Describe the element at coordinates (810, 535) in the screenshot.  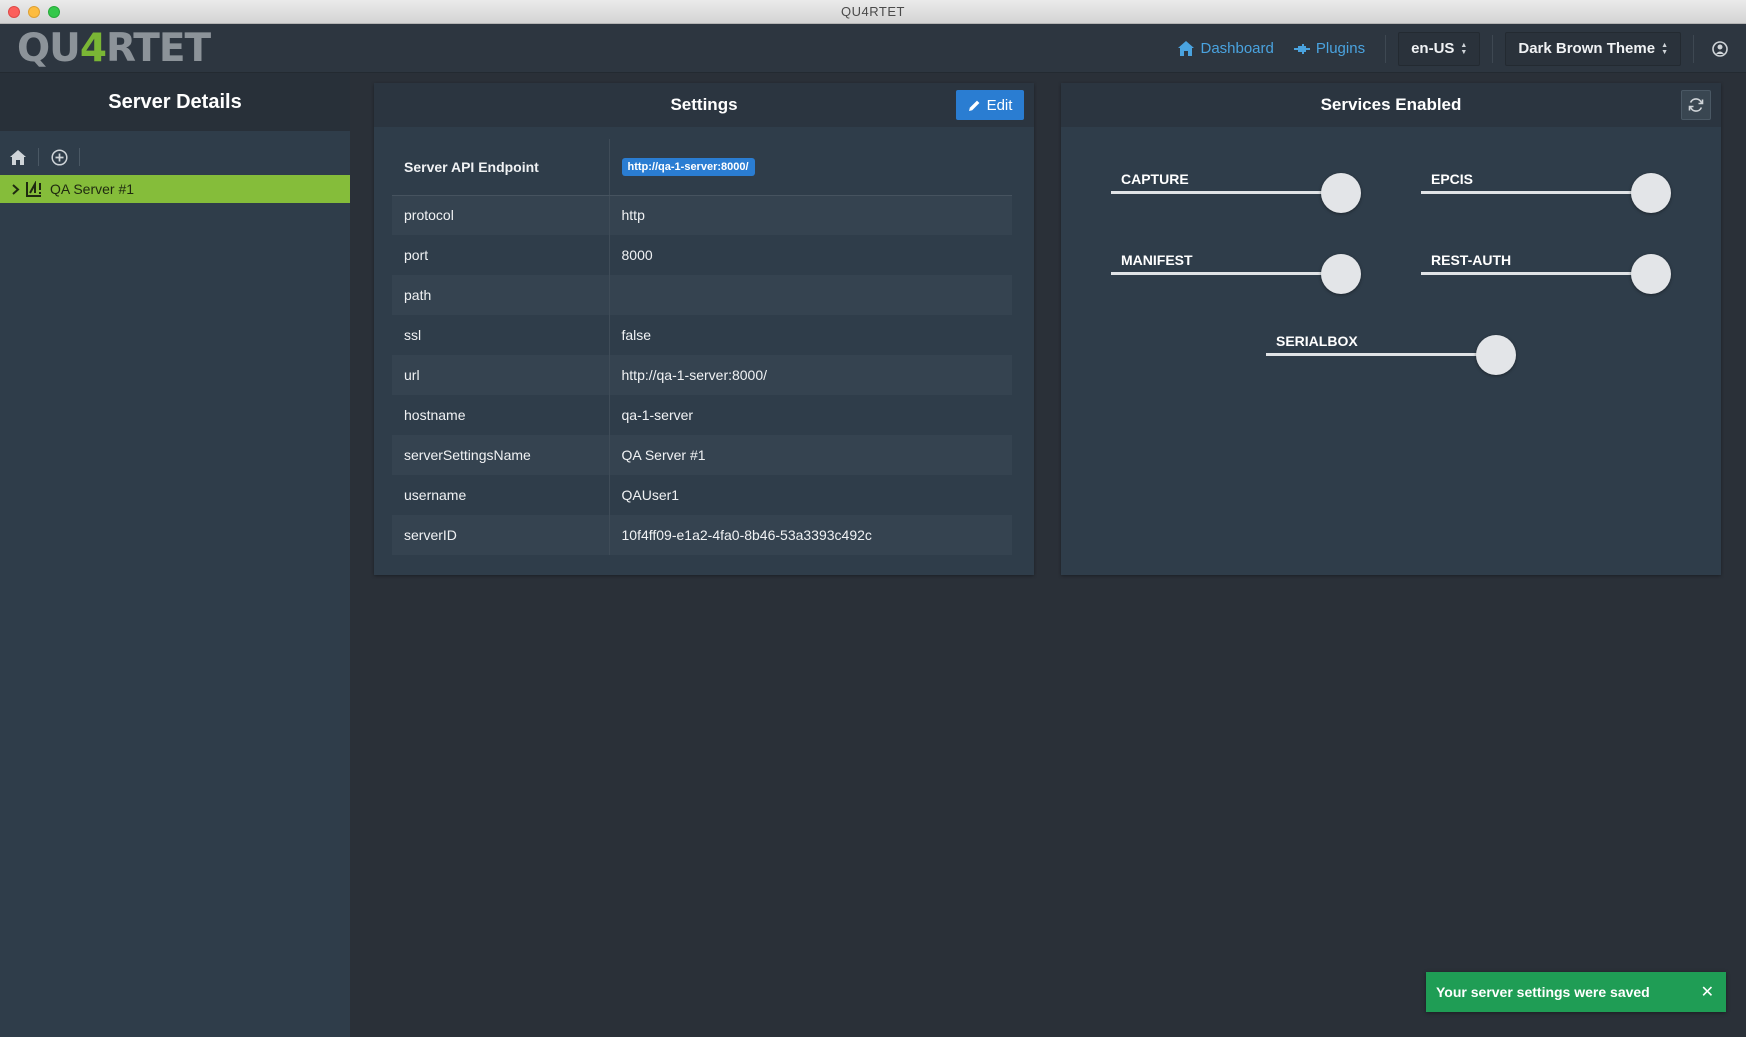
I see `setting-value: 10f4ff09-e1a2-4fa0-8b46-53a3393c492c` at that location.